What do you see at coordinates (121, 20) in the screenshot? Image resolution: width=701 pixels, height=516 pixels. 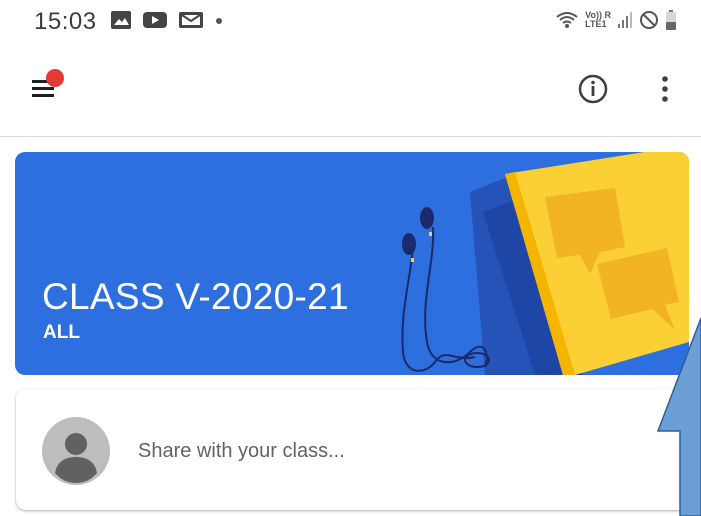 I see `image-notification-icon` at bounding box center [121, 20].